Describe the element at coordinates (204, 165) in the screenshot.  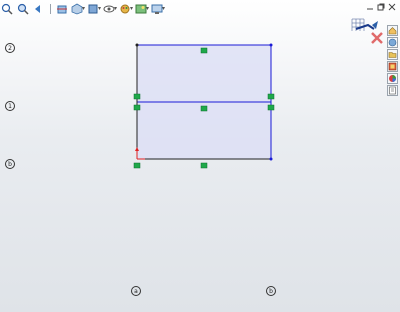
I see `midpoint-handle-bottom` at that location.